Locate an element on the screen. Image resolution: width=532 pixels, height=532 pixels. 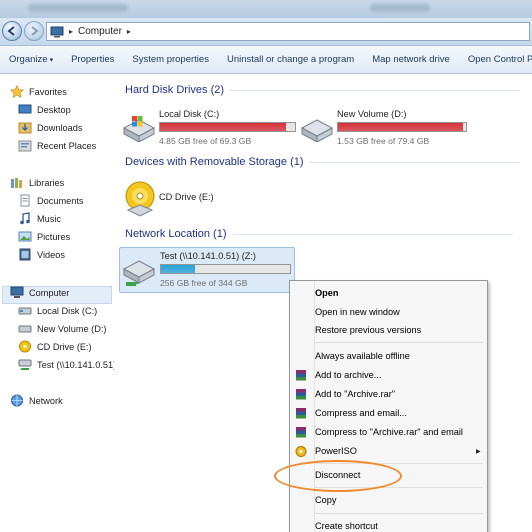
address-row: ▸ Computer ▸ is located at coordinates (266, 32).